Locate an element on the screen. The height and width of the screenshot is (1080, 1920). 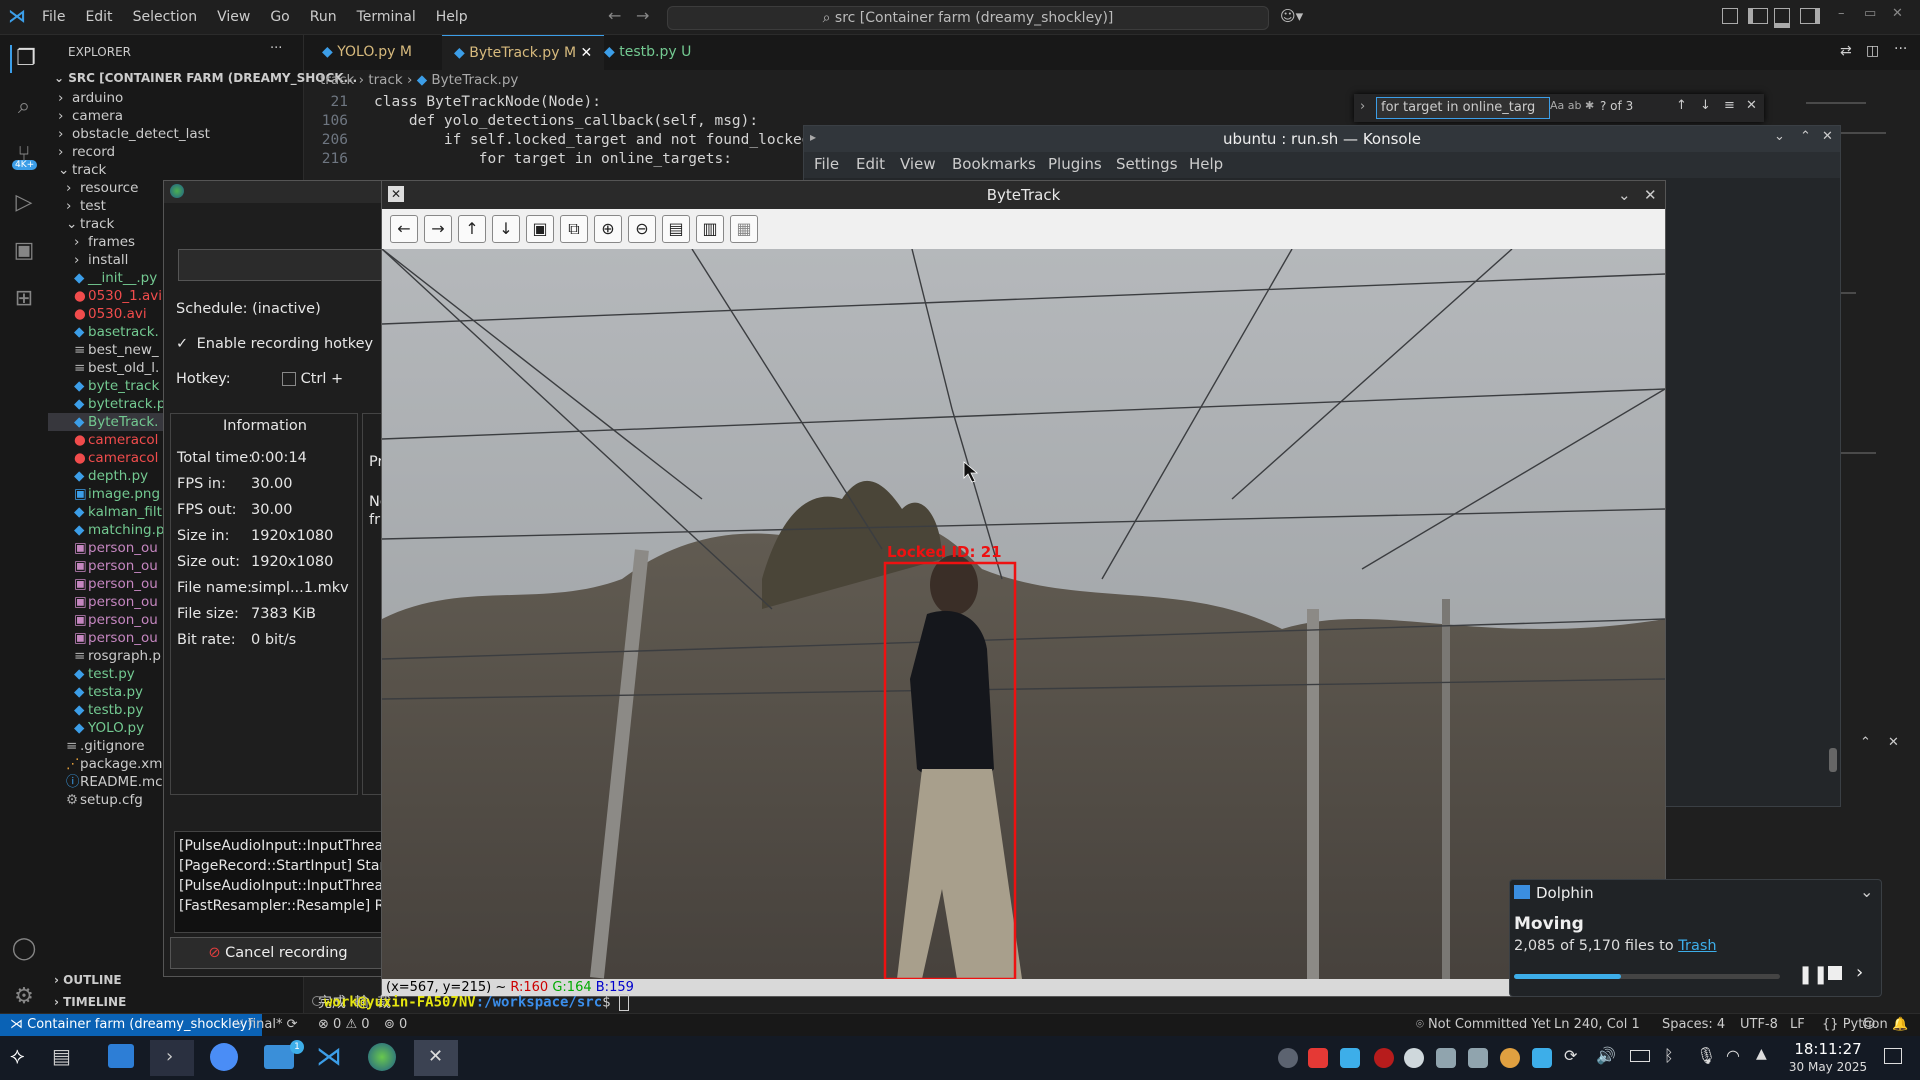
enable-hotkey-checkbox: ✓ Enable recording hotkey is located at coordinates (274, 344).